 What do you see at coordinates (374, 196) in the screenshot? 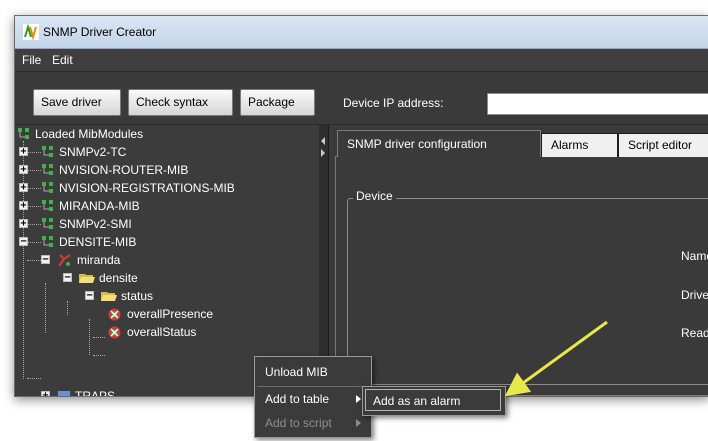
I see `device-group-legend: Device` at bounding box center [374, 196].